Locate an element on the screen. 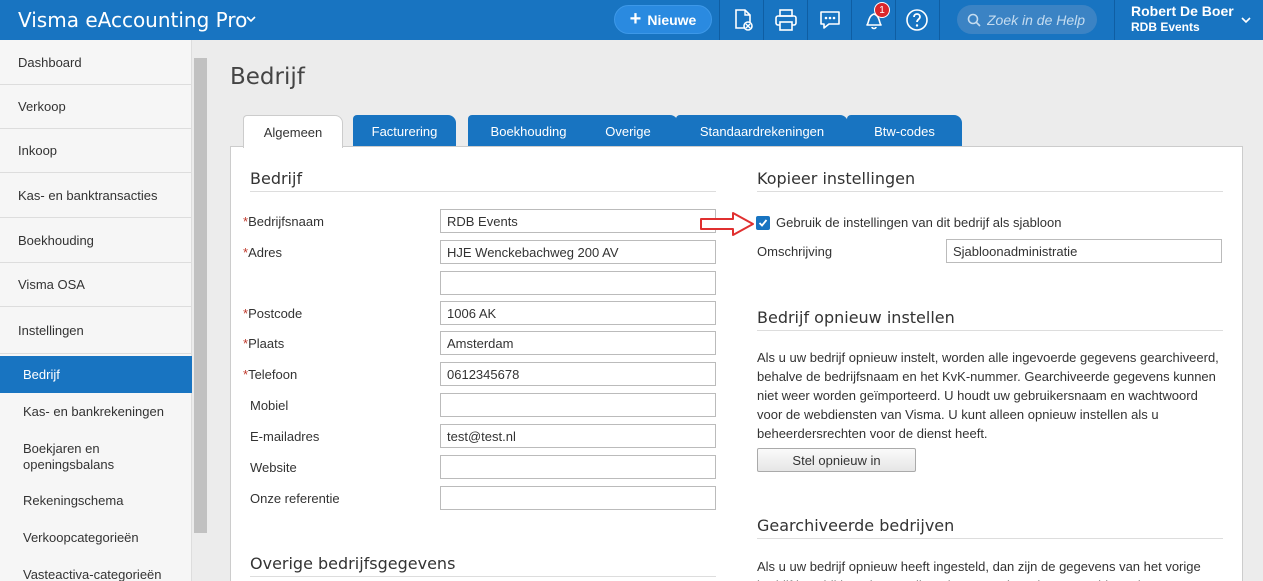 The image size is (1263, 581). phone-field is located at coordinates (578, 374).